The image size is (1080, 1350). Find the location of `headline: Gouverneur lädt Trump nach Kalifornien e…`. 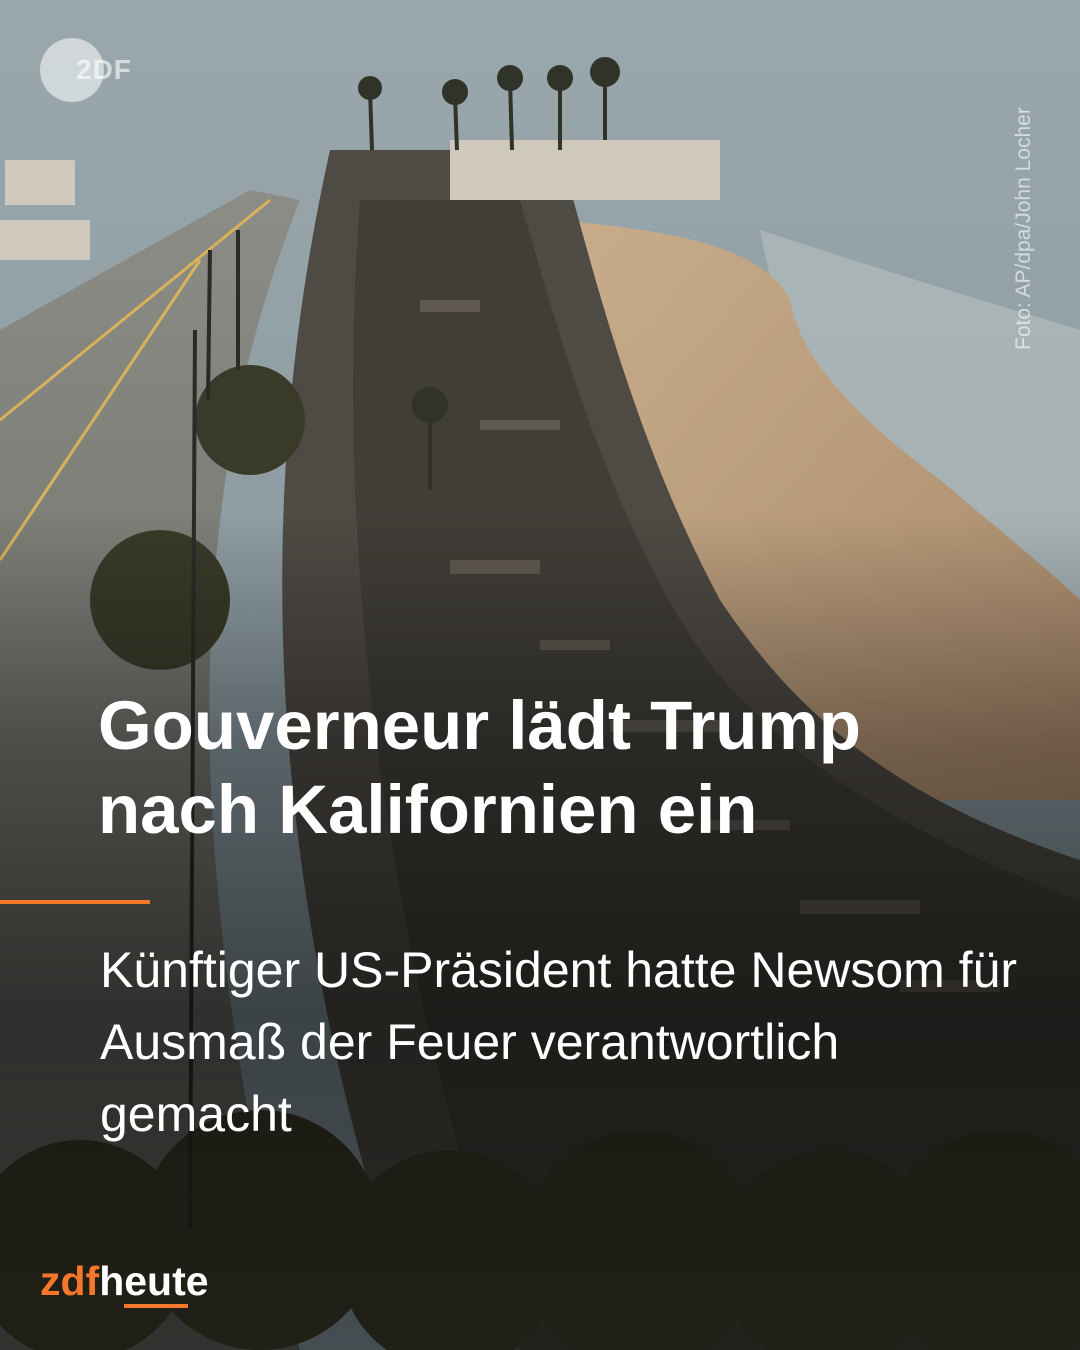

headline: Gouverneur lädt Trump nach Kalifornien e… is located at coordinates (479, 767).